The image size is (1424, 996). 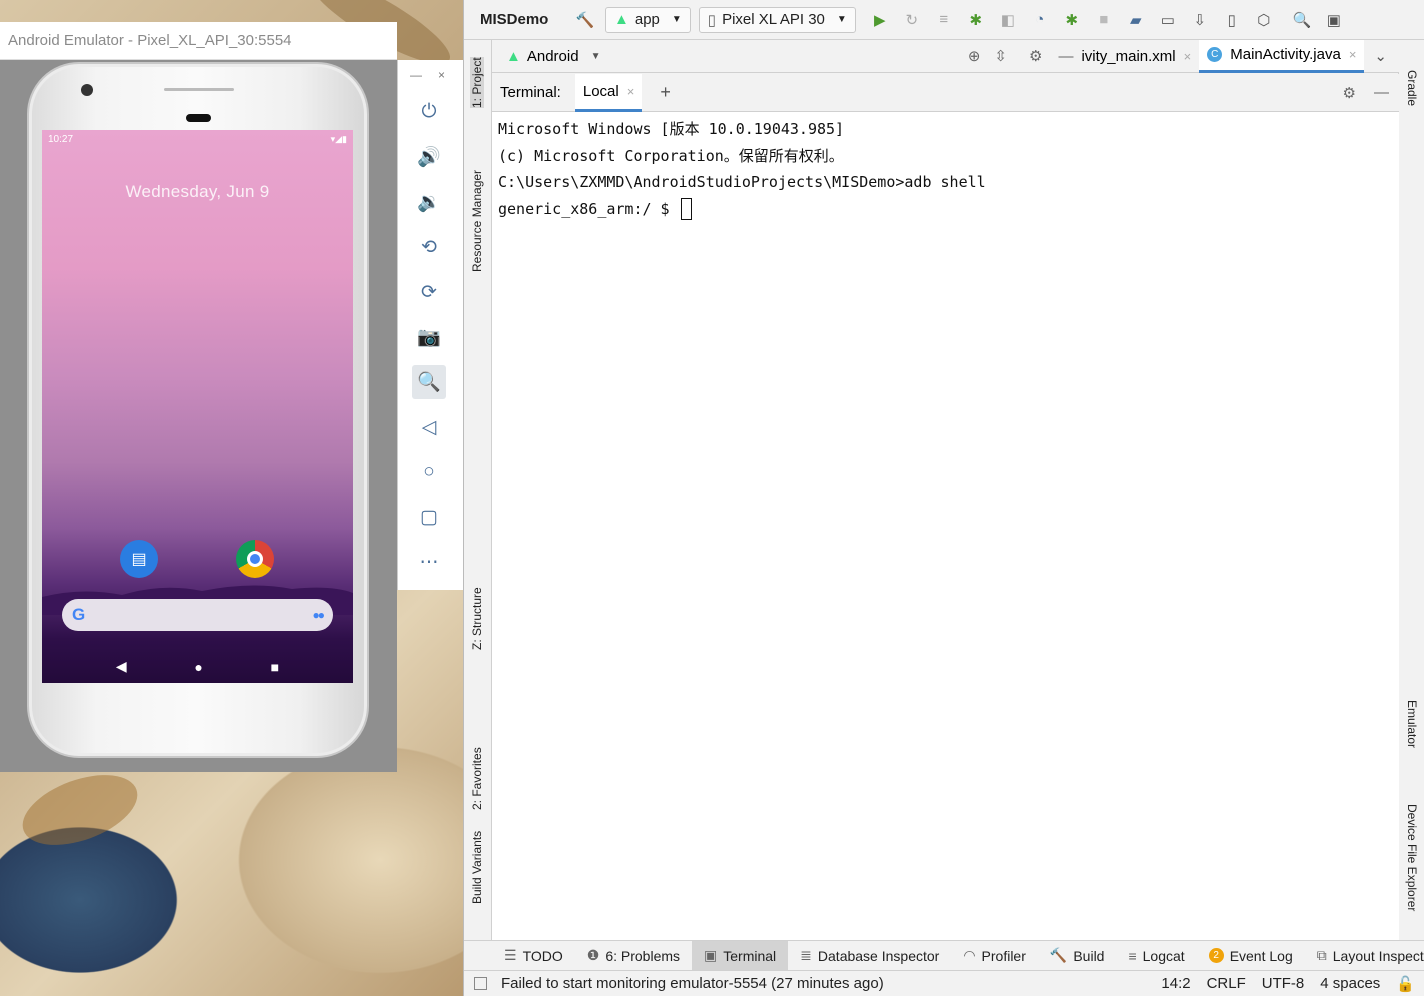 What do you see at coordinates (553, 56) in the screenshot?
I see `project-view-select: Android` at bounding box center [553, 56].